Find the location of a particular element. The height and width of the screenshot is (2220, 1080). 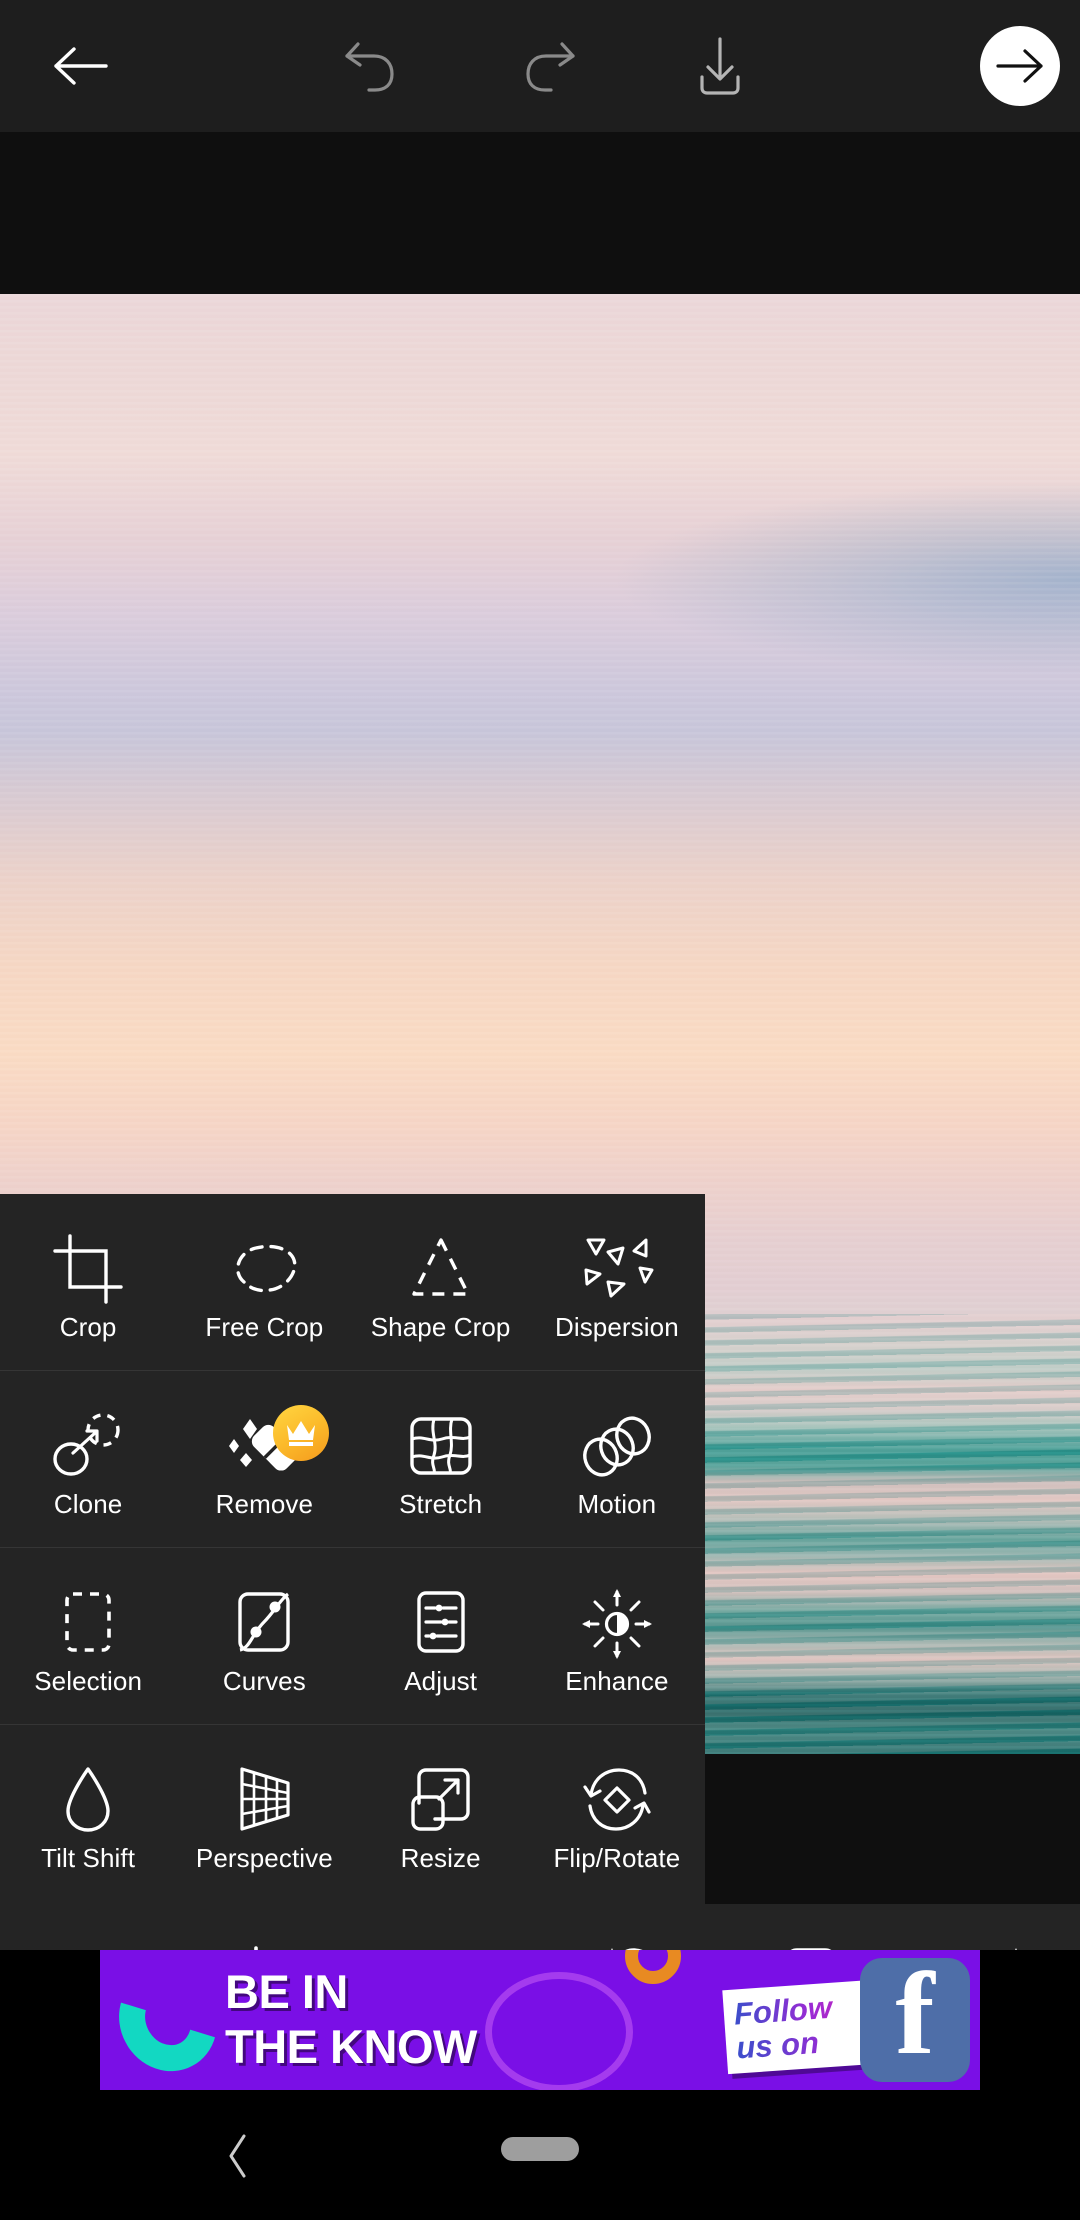

ad-decor-arc-left is located at coordinates (168, 2020).